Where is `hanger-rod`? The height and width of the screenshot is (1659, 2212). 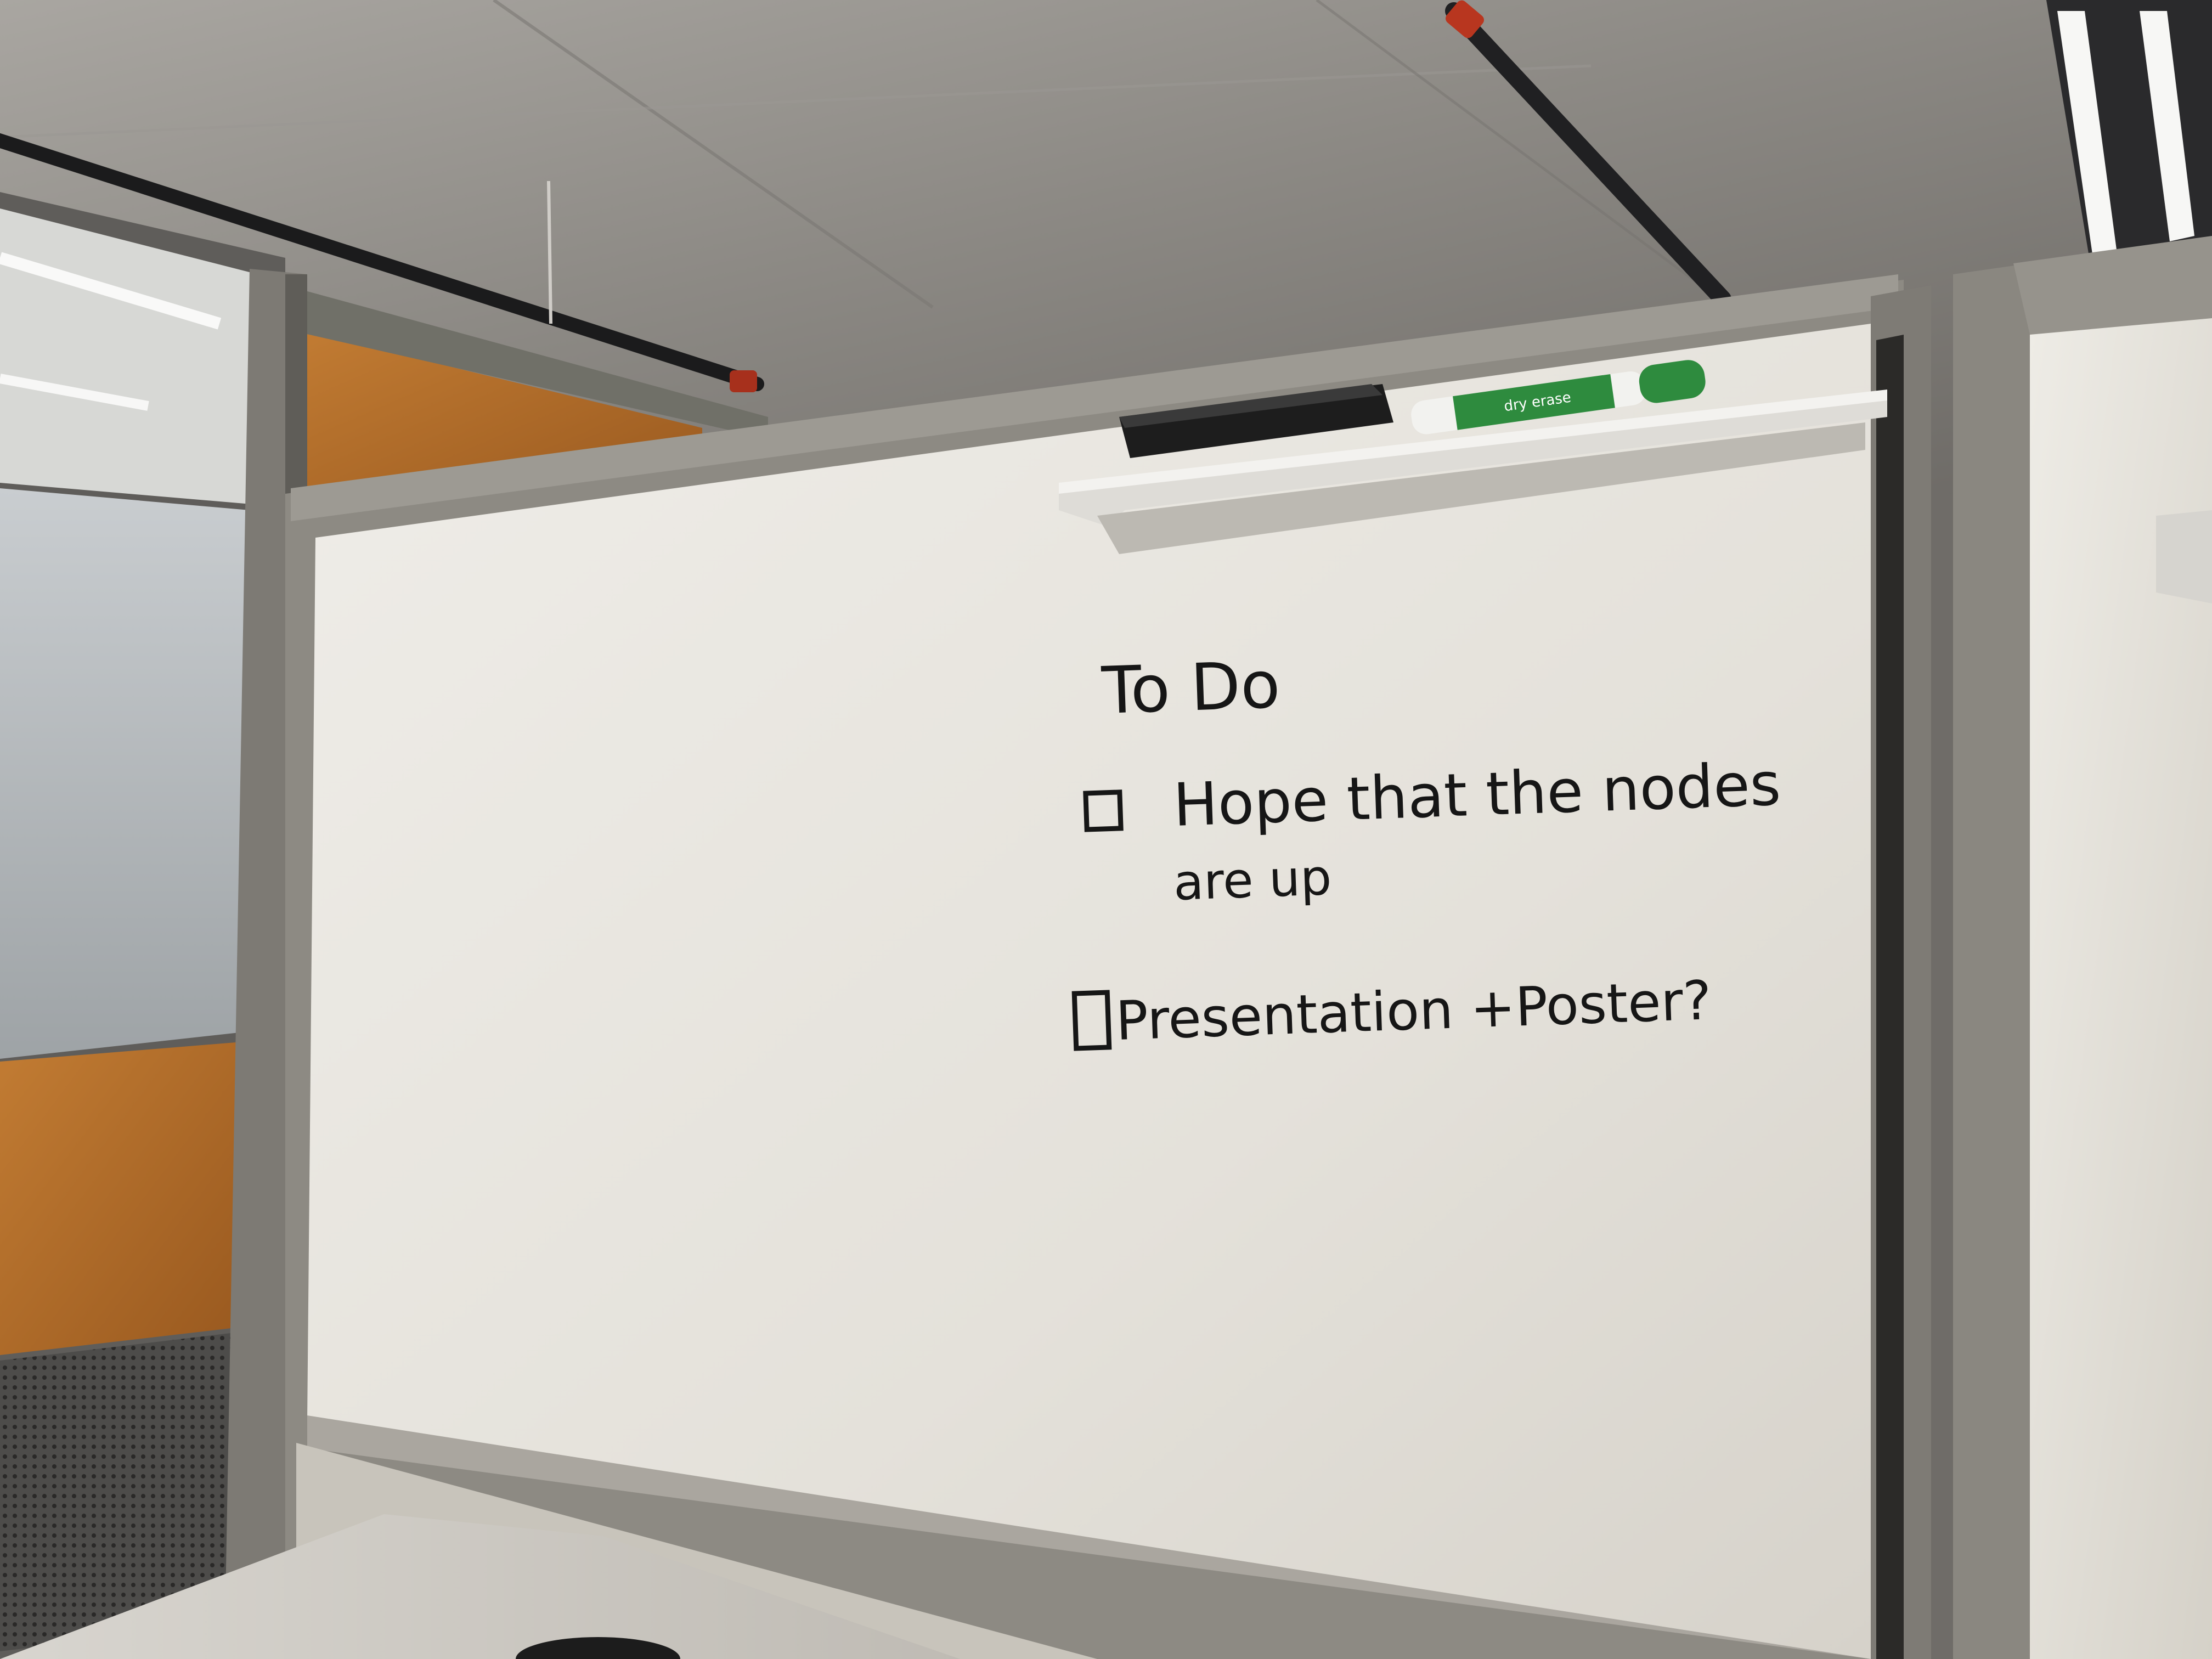 hanger-rod is located at coordinates (549, 252).